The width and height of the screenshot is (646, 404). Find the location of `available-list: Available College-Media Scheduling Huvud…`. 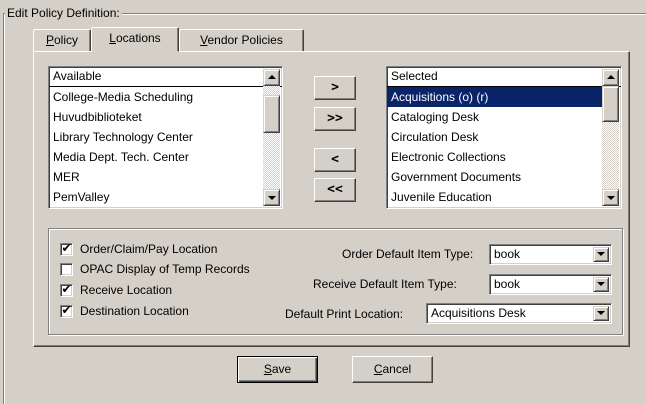

available-list: Available College-Media Scheduling Huvud… is located at coordinates (165, 137).